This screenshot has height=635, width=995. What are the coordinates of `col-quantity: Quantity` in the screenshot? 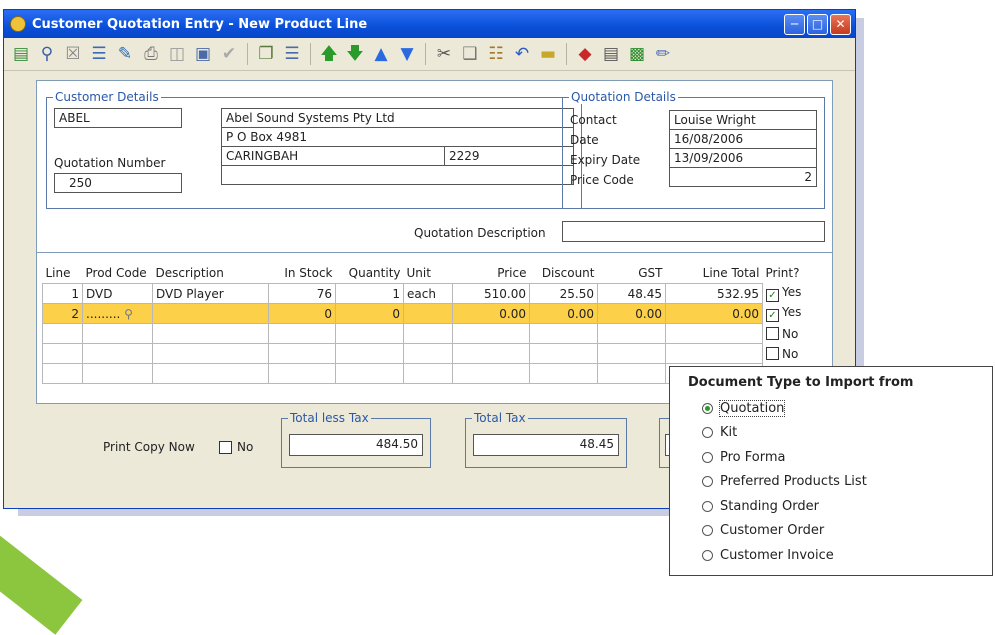 It's located at (370, 273).